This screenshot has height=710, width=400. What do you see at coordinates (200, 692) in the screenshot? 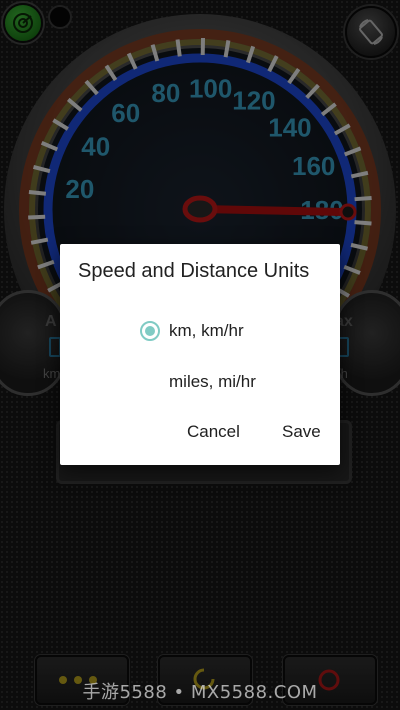
I see `watermark: 手游5588 • MX5588.COM` at bounding box center [200, 692].